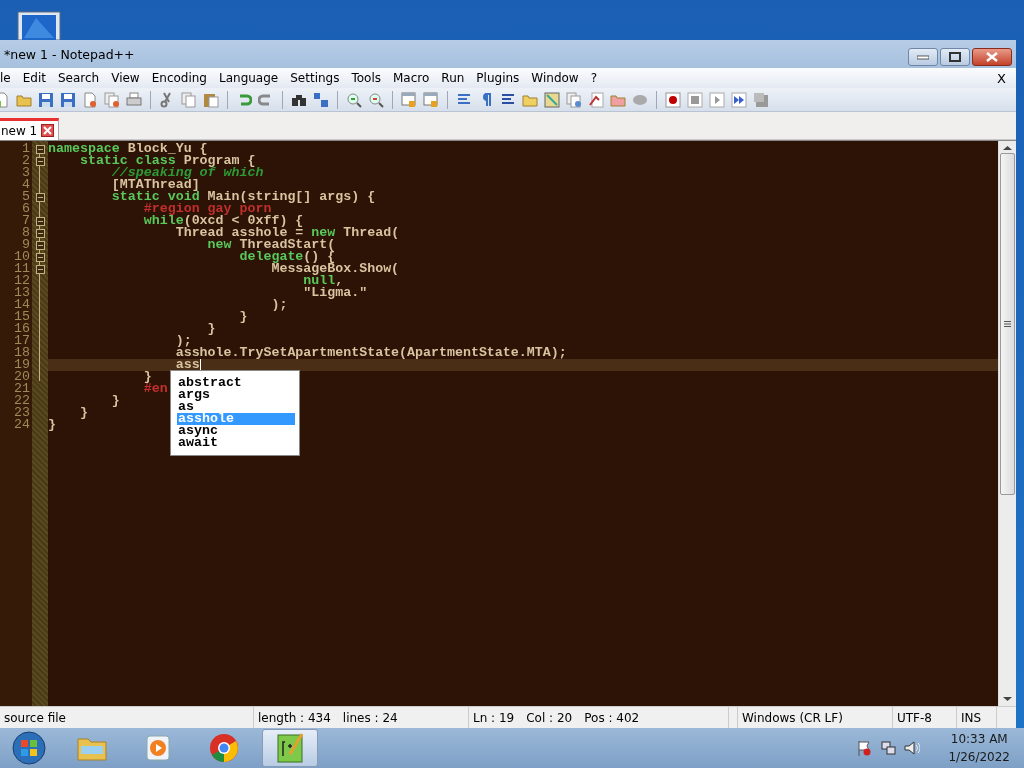  I want to click on status-text: lines : 24, so click(370, 717).